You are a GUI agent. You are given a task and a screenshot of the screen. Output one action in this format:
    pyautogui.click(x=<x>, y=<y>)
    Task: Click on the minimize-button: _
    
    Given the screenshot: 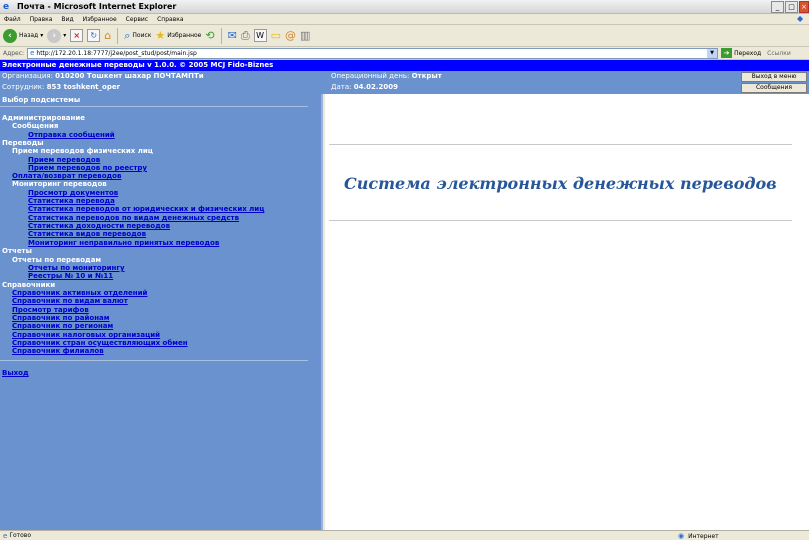 What is the action you would take?
    pyautogui.click(x=777, y=7)
    